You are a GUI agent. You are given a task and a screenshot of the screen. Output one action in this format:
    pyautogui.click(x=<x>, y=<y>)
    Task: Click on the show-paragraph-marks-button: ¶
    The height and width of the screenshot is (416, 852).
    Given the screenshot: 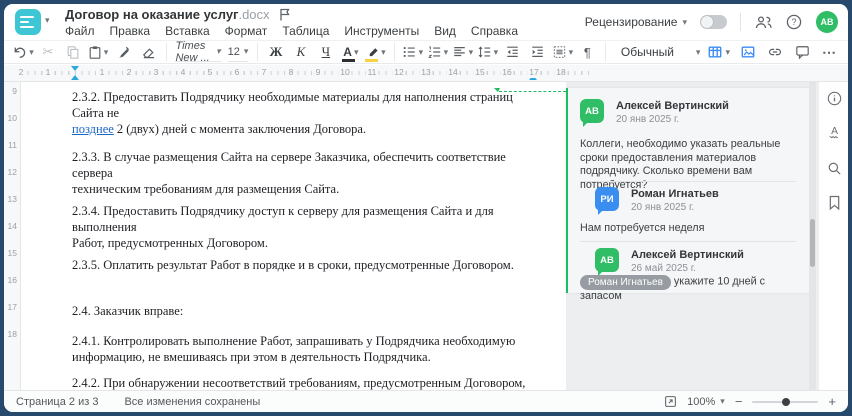 What is the action you would take?
    pyautogui.click(x=587, y=52)
    